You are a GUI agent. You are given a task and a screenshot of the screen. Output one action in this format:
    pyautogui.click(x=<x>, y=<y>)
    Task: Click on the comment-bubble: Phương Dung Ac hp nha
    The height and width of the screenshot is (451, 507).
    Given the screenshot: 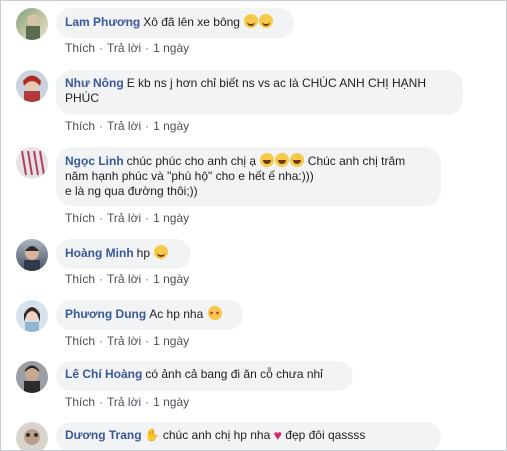 What is the action you would take?
    pyautogui.click(x=149, y=315)
    